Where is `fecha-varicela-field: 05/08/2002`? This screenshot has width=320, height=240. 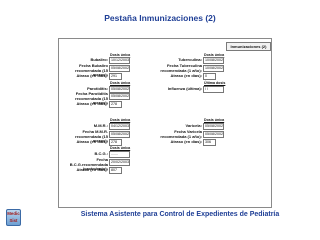 fecha-varicela-field: 05/08/2002 is located at coordinates (213, 134).